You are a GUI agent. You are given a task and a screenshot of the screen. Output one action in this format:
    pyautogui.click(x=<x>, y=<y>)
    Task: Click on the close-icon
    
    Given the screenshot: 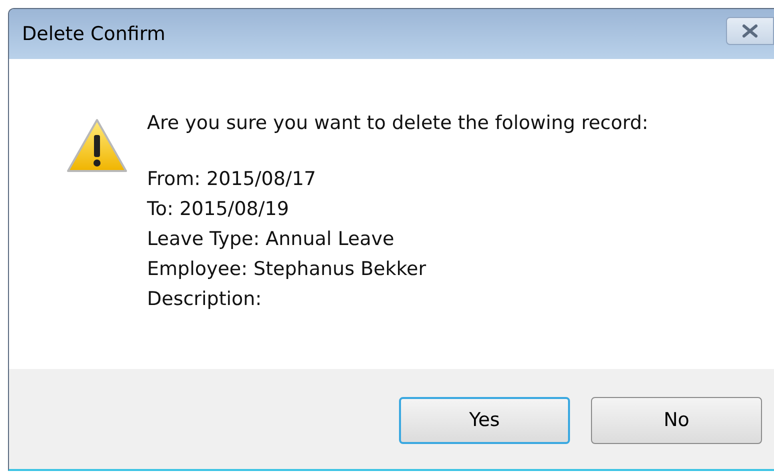 What is the action you would take?
    pyautogui.click(x=750, y=31)
    